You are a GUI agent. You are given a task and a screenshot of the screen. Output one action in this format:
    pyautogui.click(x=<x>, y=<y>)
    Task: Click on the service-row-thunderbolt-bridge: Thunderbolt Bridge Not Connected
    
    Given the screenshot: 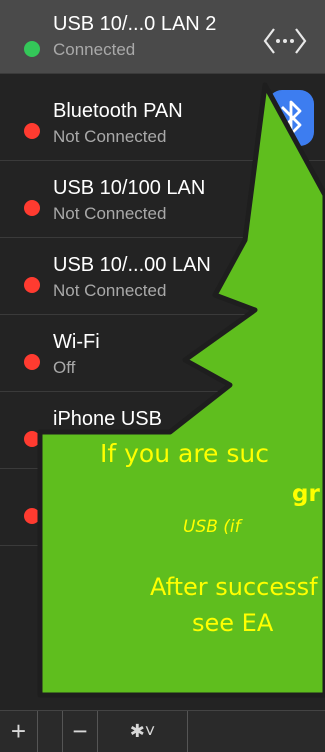 What is the action you would take?
    pyautogui.click(x=162, y=509)
    